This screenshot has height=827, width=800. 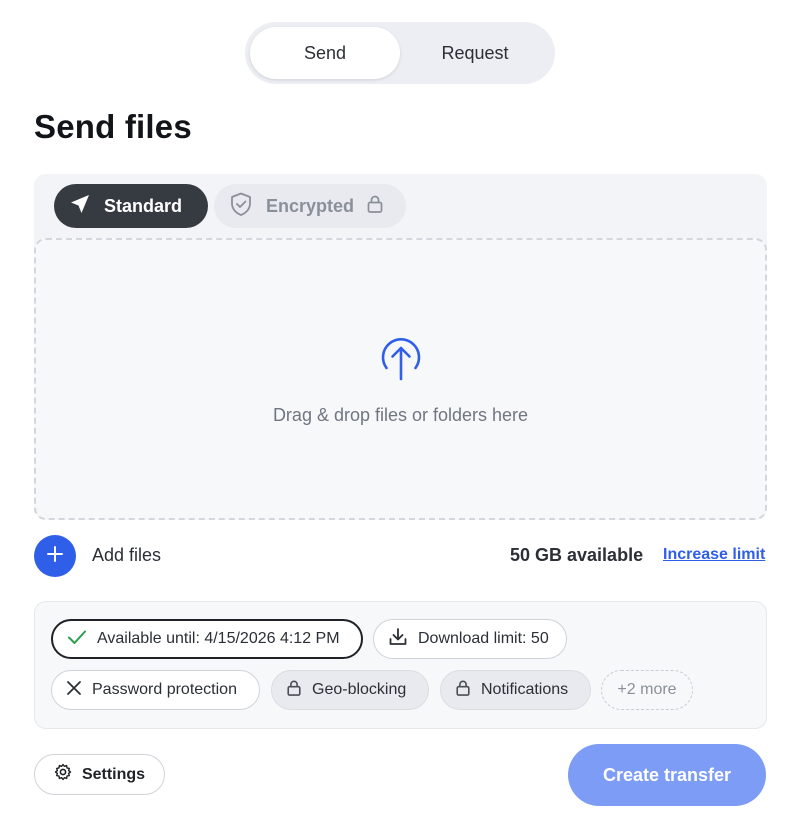 I want to click on check-icon, so click(x=77, y=639).